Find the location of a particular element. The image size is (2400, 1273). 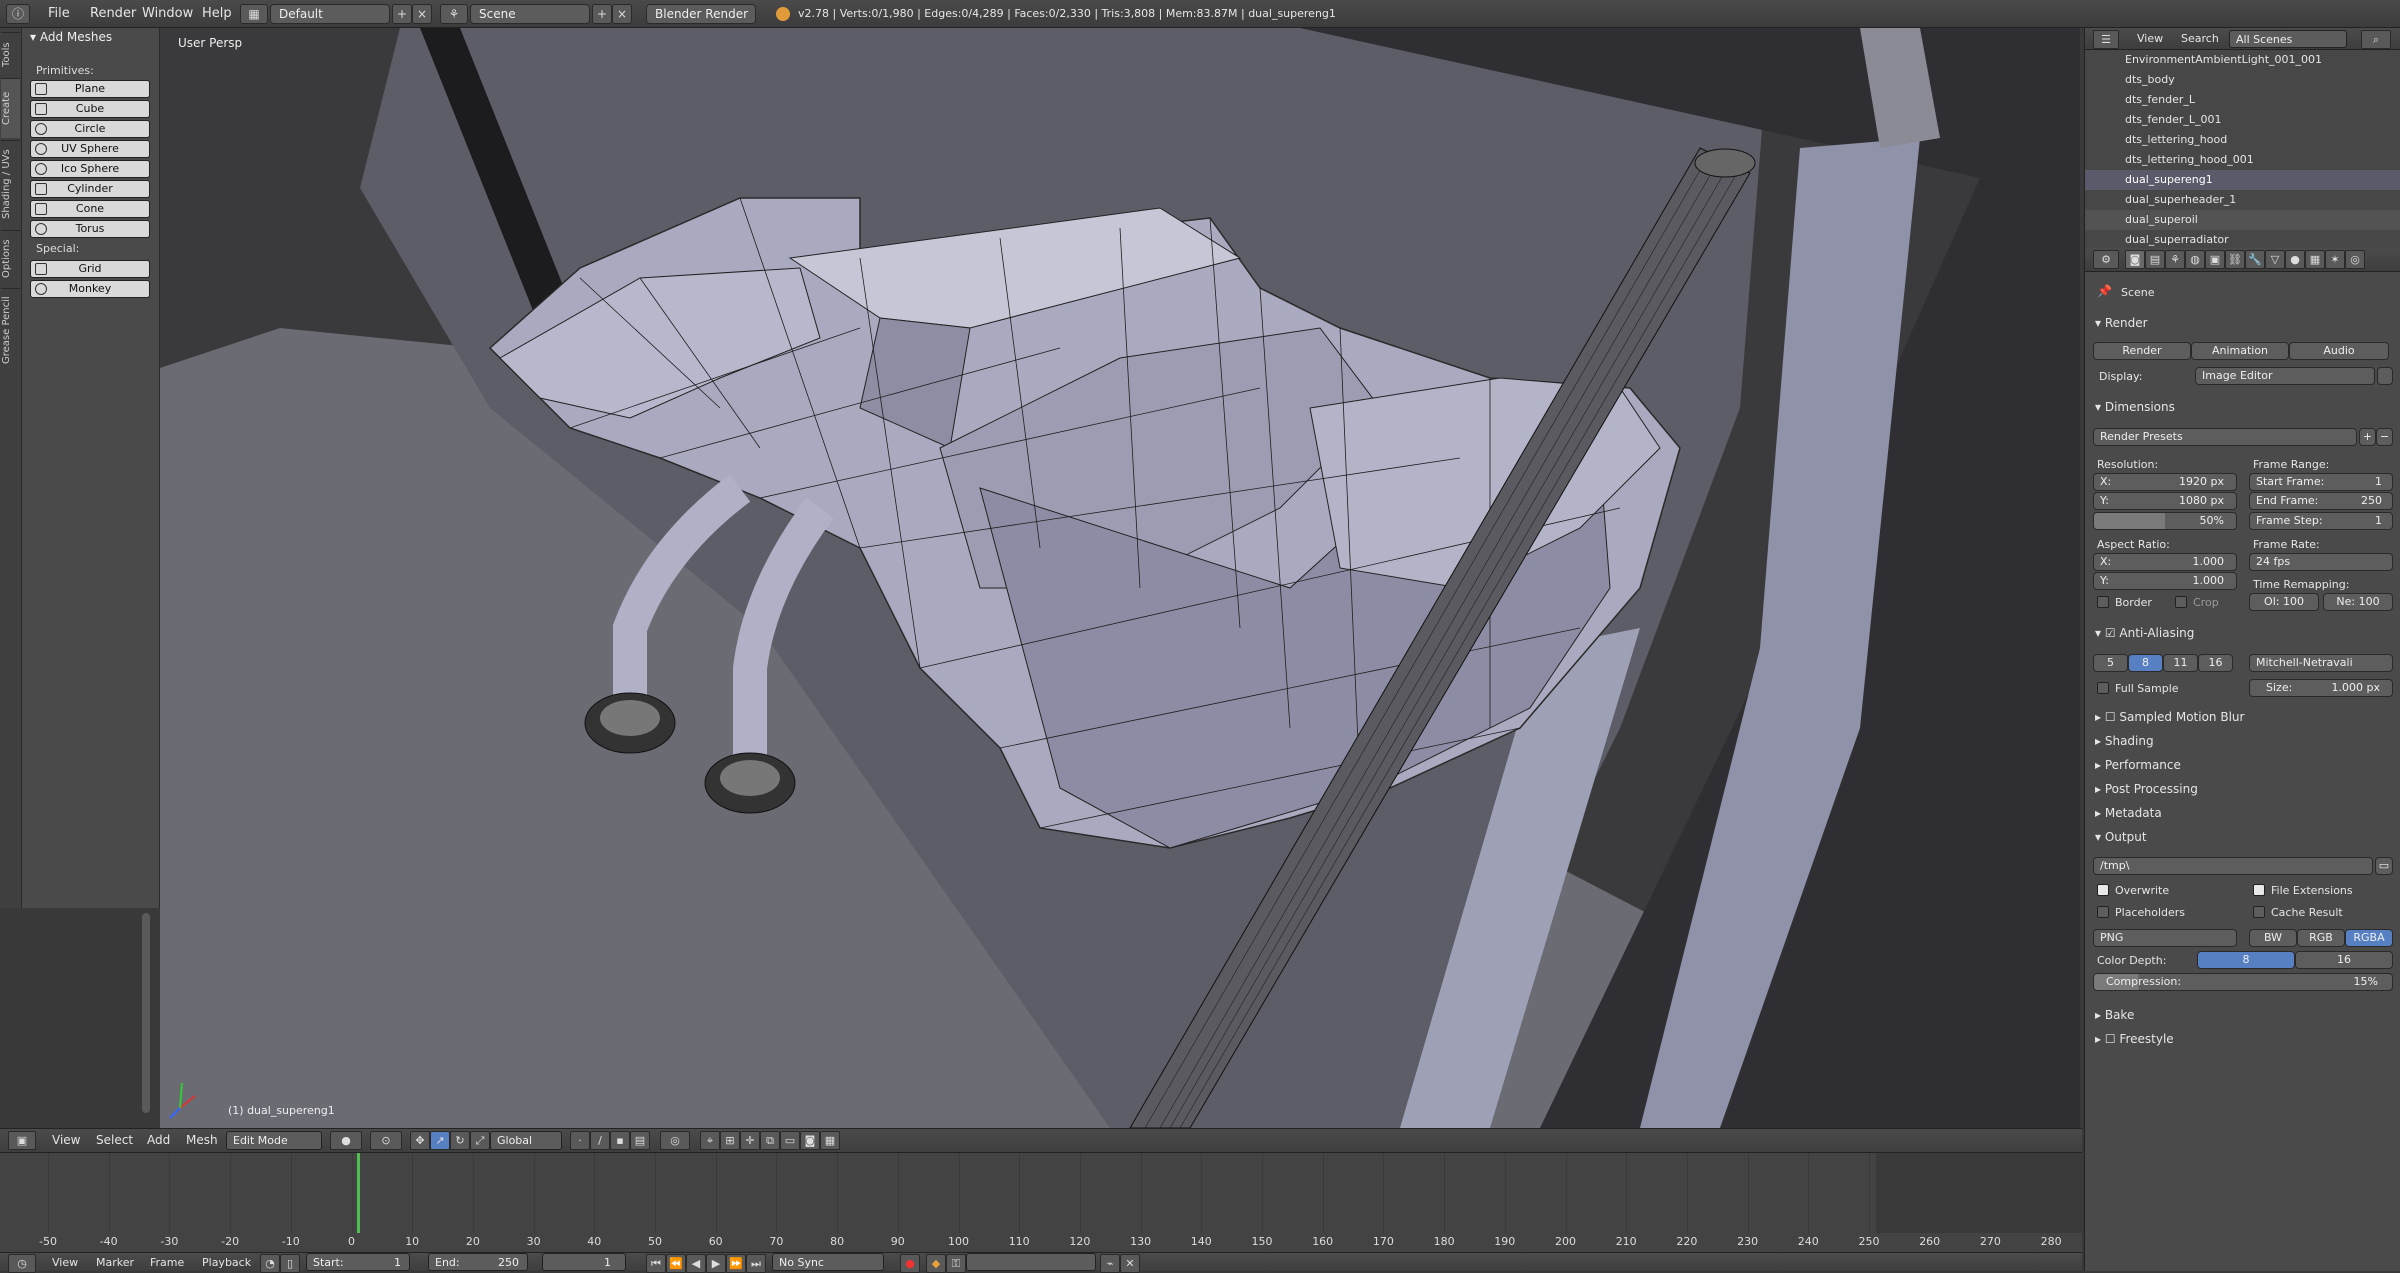

world-tab-icon: ◍ is located at coordinates (2195, 259).